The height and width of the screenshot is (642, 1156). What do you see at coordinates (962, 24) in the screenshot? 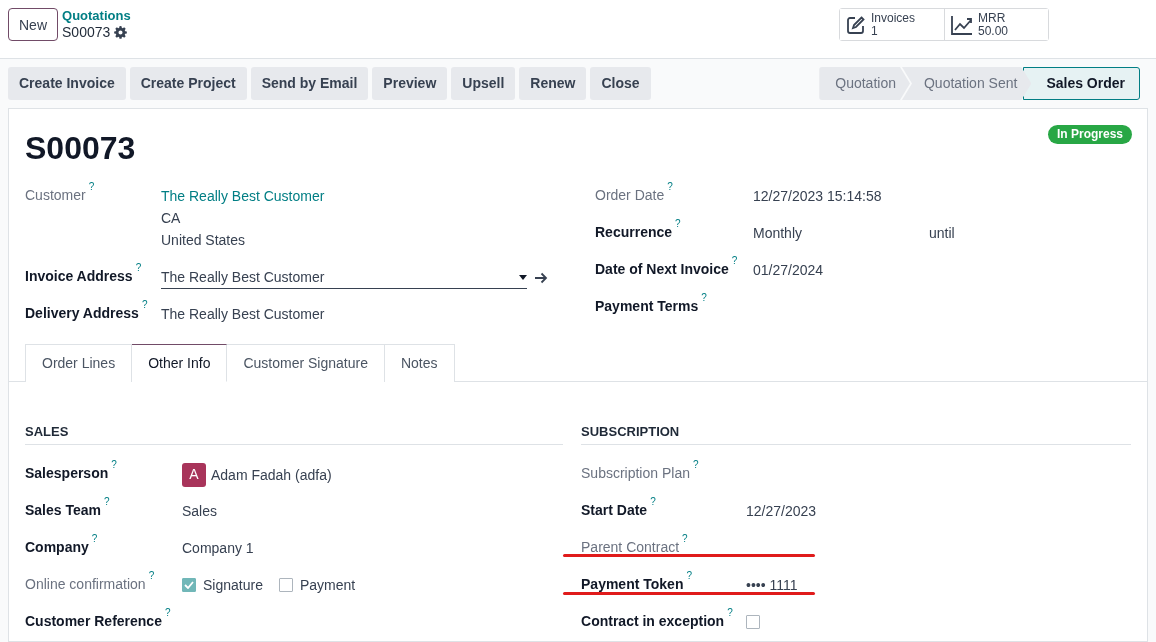
I see `line-chart-icon` at bounding box center [962, 24].